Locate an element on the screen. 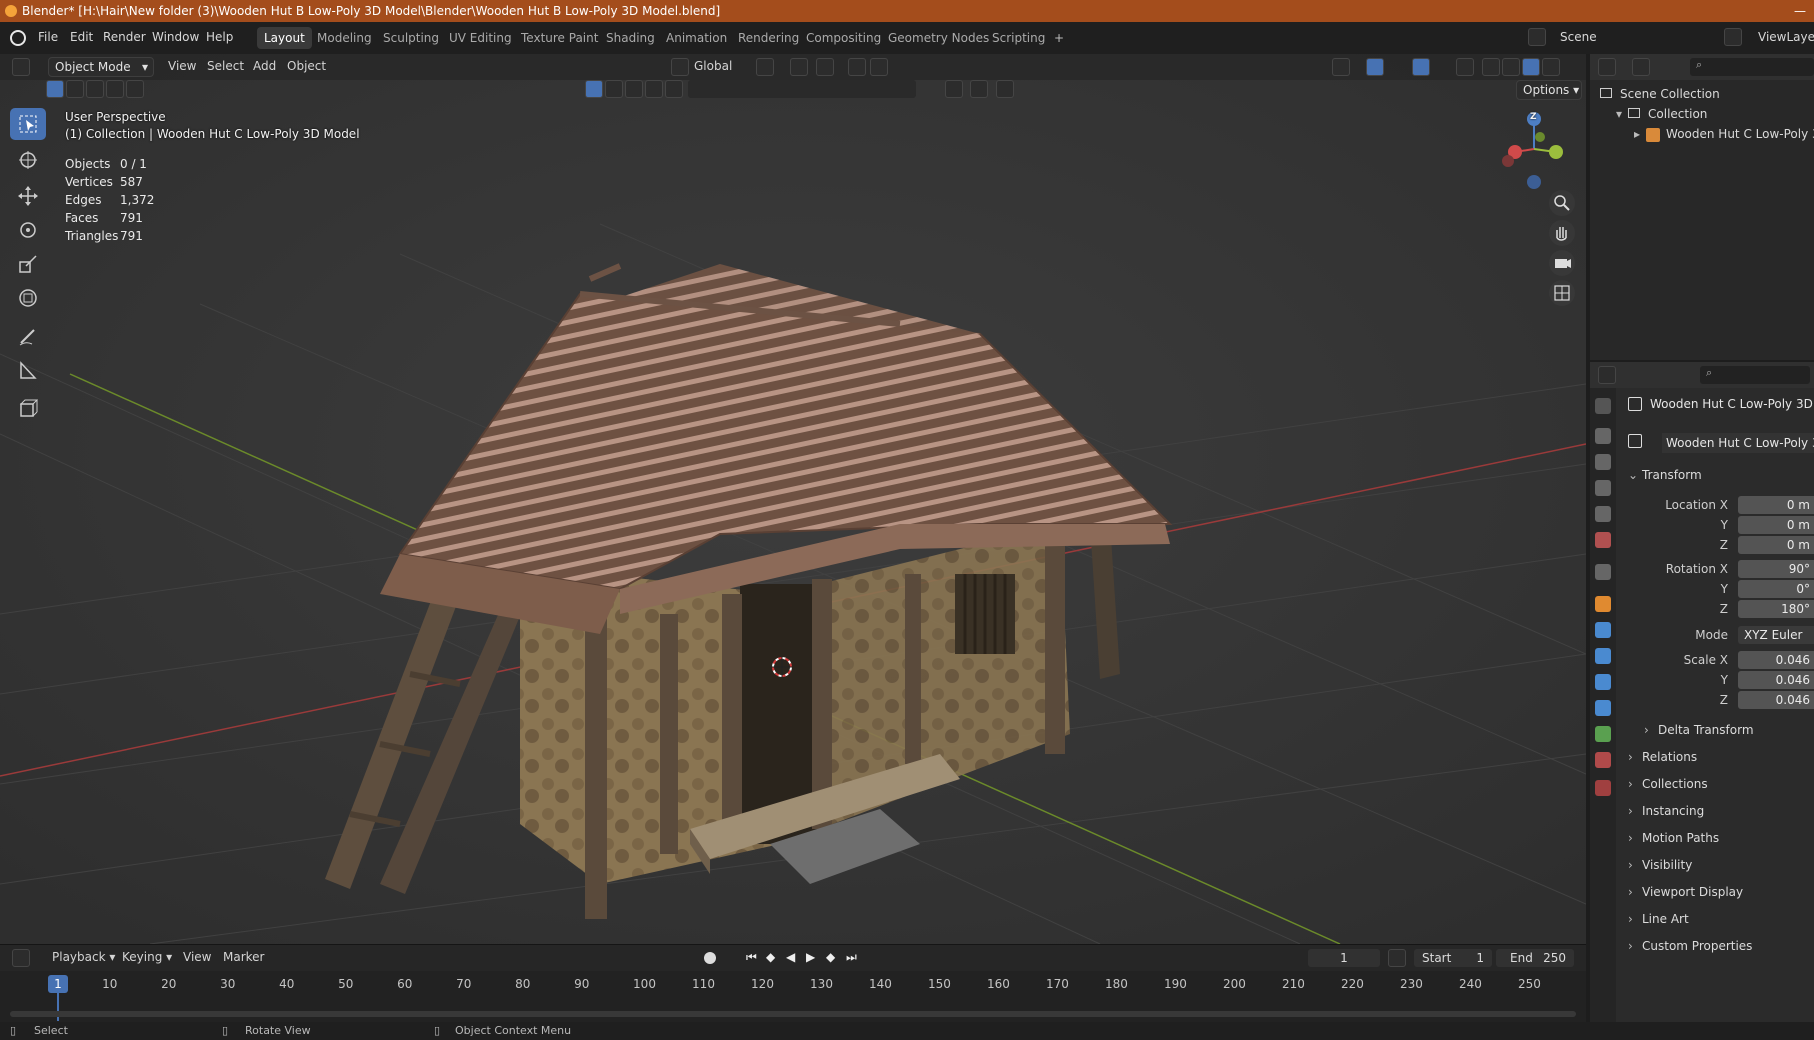 This screenshot has width=1814, height=1040. measure-tool-icon is located at coordinates (28, 370).